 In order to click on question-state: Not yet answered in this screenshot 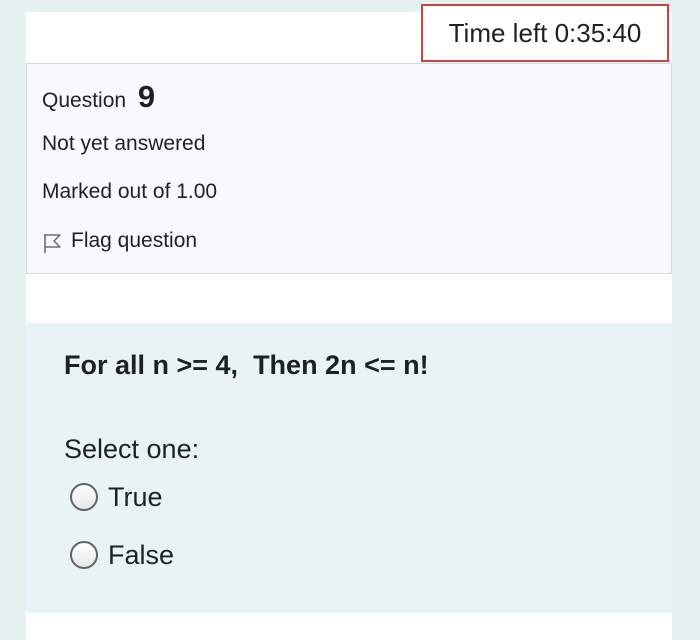, I will do `click(124, 143)`.